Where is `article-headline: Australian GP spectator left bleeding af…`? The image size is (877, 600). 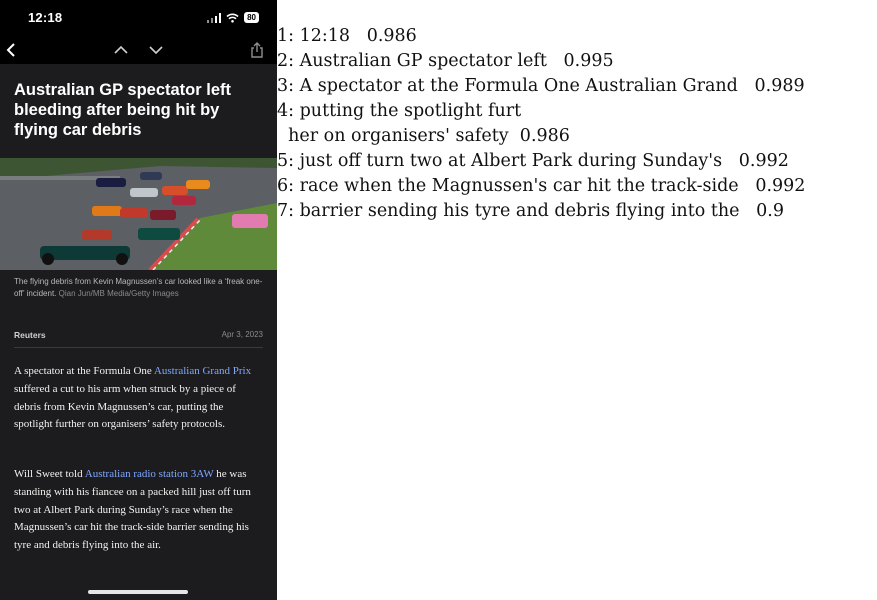
article-headline: Australian GP spectator left bleeding af… is located at coordinates (123, 110).